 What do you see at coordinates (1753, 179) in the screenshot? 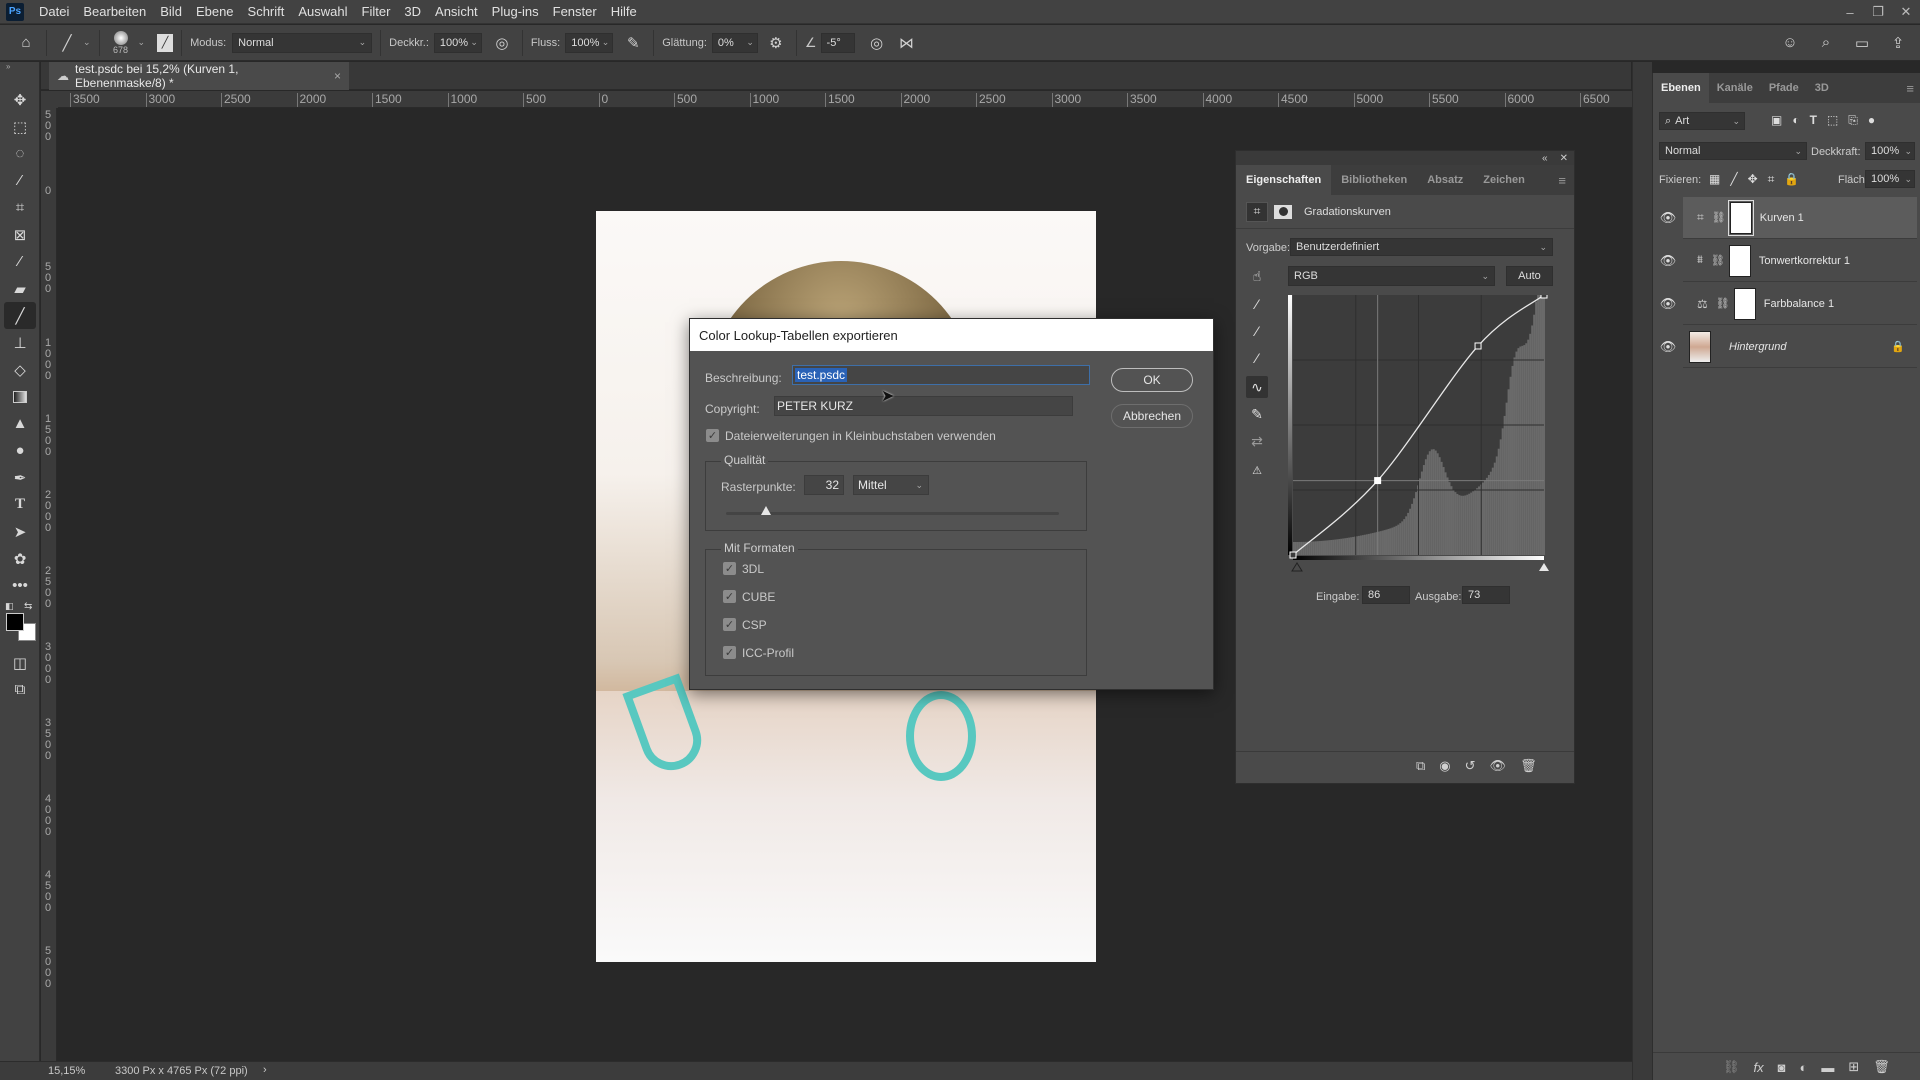
I see `lock-position-icon: ✥` at bounding box center [1753, 179].